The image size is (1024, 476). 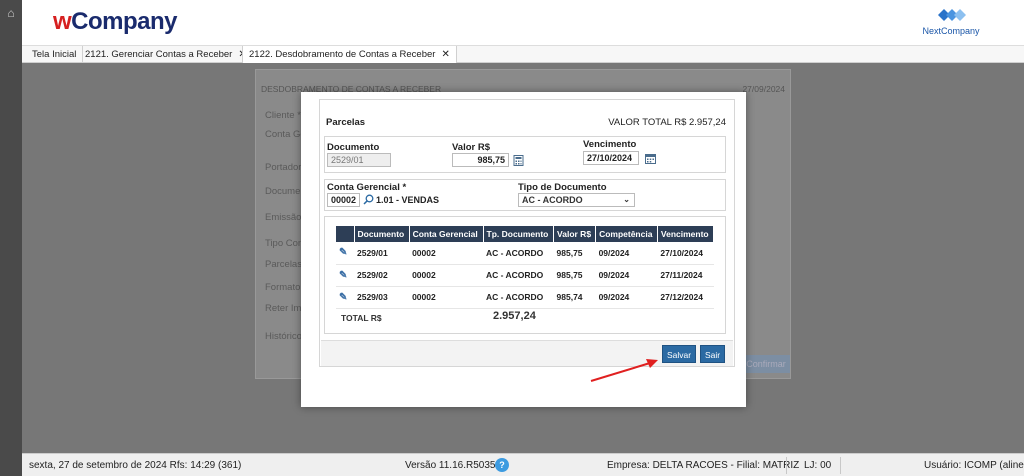 What do you see at coordinates (284, 243) in the screenshot?
I see `bg-label: Tipo Con` at bounding box center [284, 243].